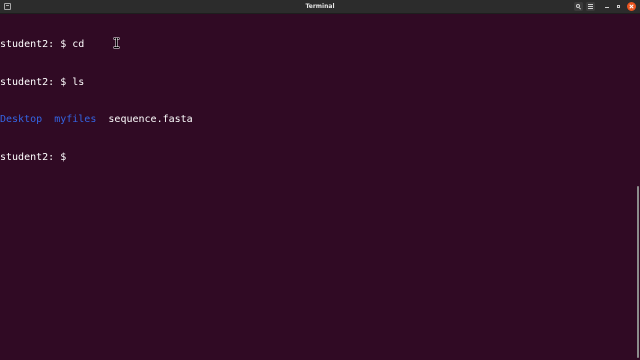 This screenshot has width=640, height=360. I want to click on terminal-line: student2: $ cd, so click(318, 45).